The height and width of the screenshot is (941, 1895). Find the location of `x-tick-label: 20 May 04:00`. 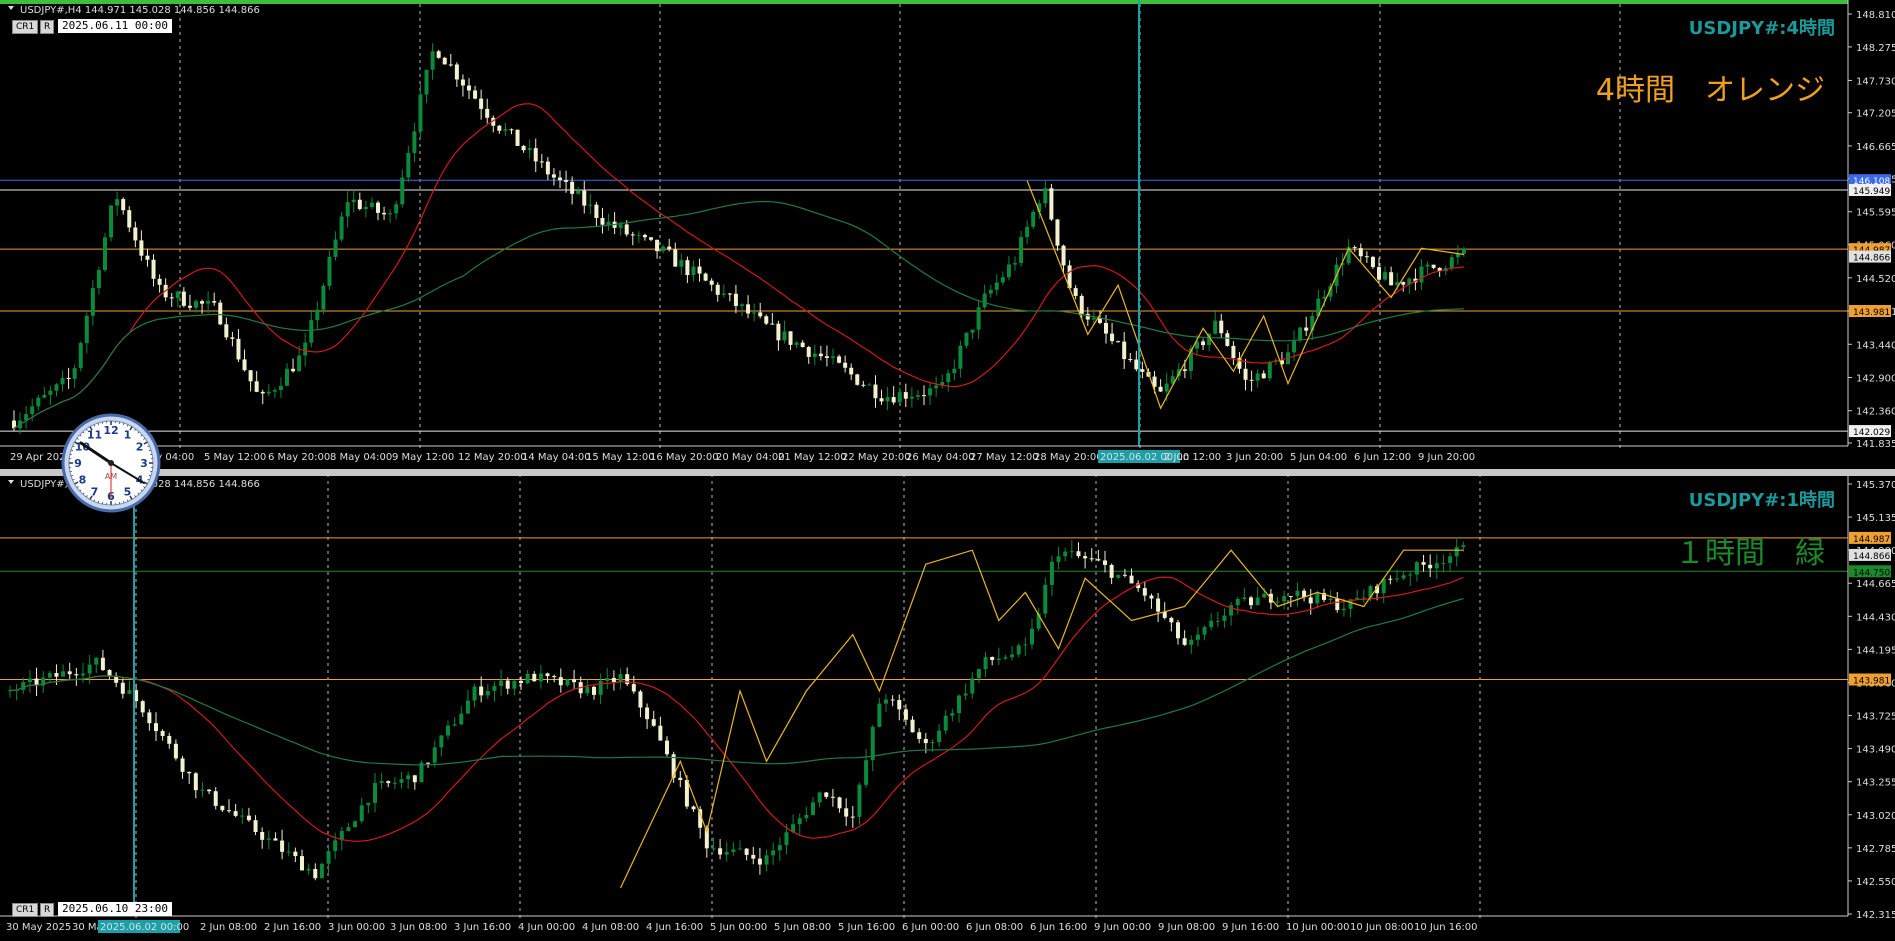

x-tick-label: 20 May 04:00 is located at coordinates (750, 457).